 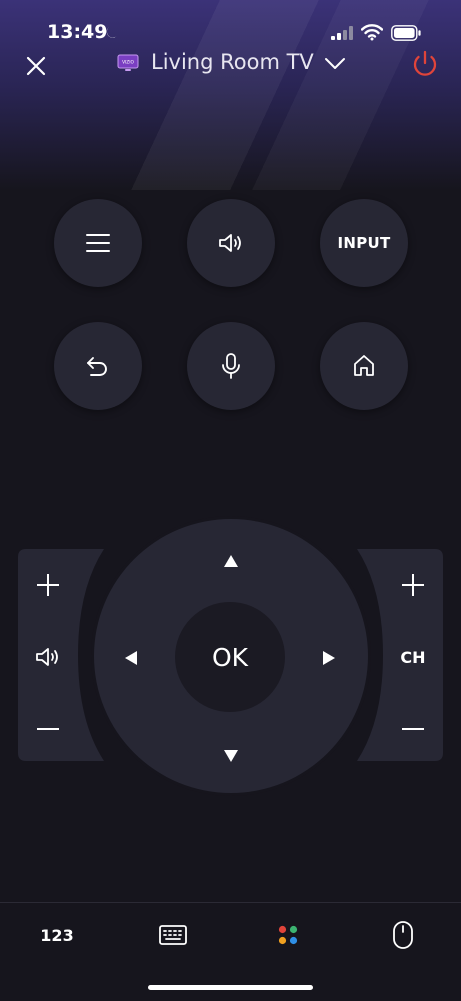 What do you see at coordinates (425, 64) in the screenshot?
I see `power-button` at bounding box center [425, 64].